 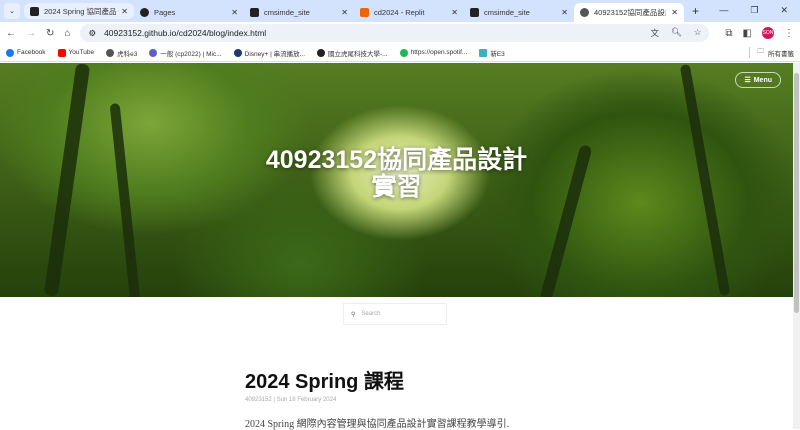 What do you see at coordinates (796, 193) in the screenshot?
I see `scrollbar-thumb` at bounding box center [796, 193].